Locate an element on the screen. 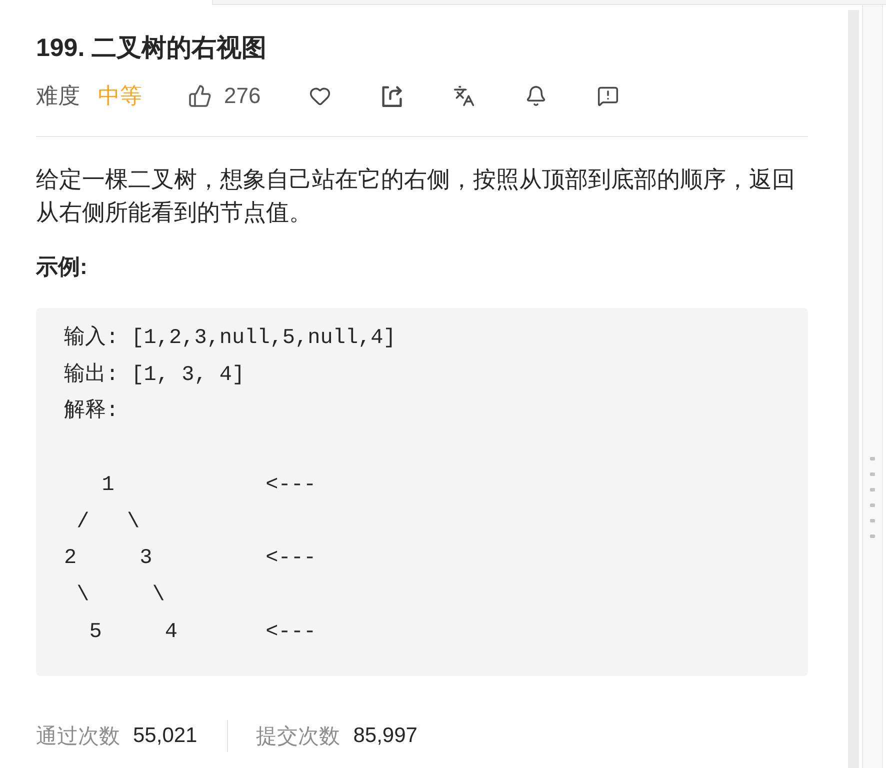 The width and height of the screenshot is (886, 768). translate-button is located at coordinates (463, 96).